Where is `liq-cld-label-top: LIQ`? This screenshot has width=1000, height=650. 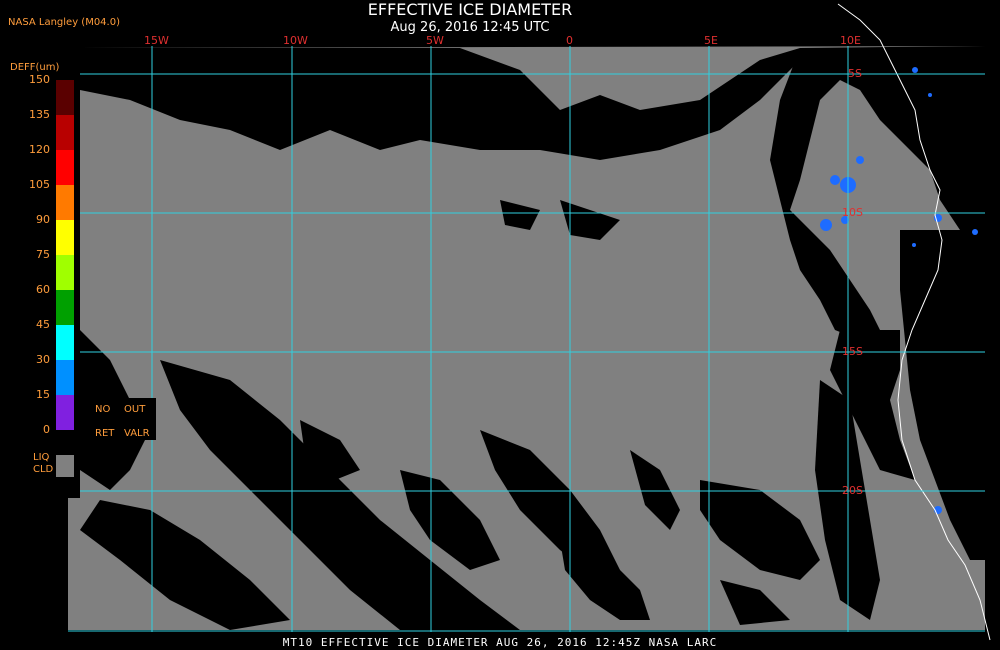
liq-cld-label-top: LIQ is located at coordinates (41, 457).